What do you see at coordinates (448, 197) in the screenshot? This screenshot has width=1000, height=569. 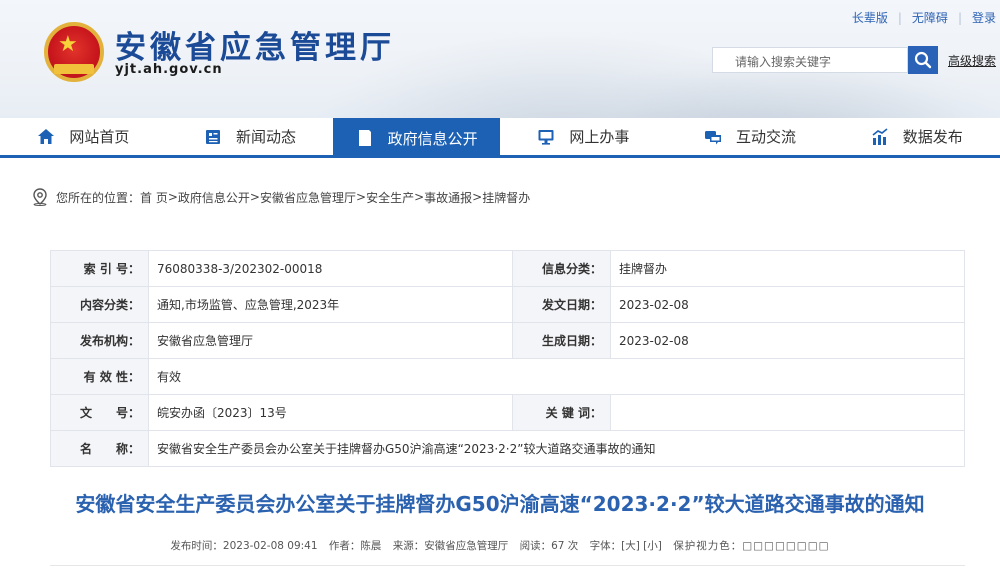 I see `breadcrumb-item-accident-report: 事故通报` at bounding box center [448, 197].